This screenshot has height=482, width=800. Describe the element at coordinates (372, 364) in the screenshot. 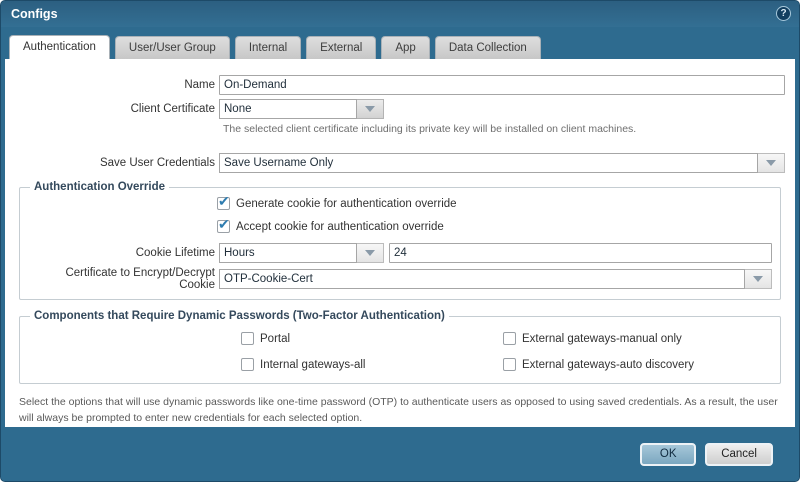

I see `internal-gateways-option: Internal gateways-all` at that location.